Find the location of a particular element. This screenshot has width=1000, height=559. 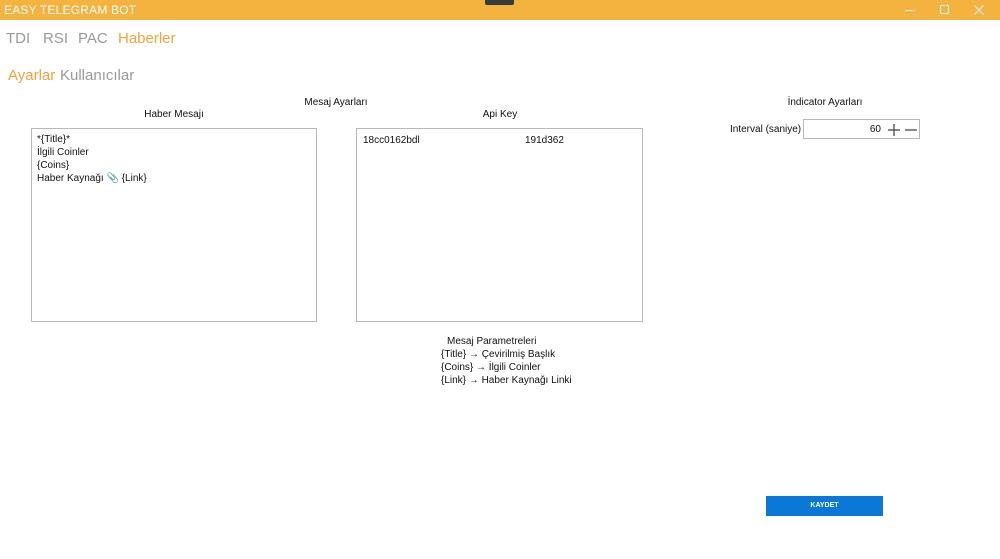

app-title: EASY TELEGRAM BOT is located at coordinates (70, 10).